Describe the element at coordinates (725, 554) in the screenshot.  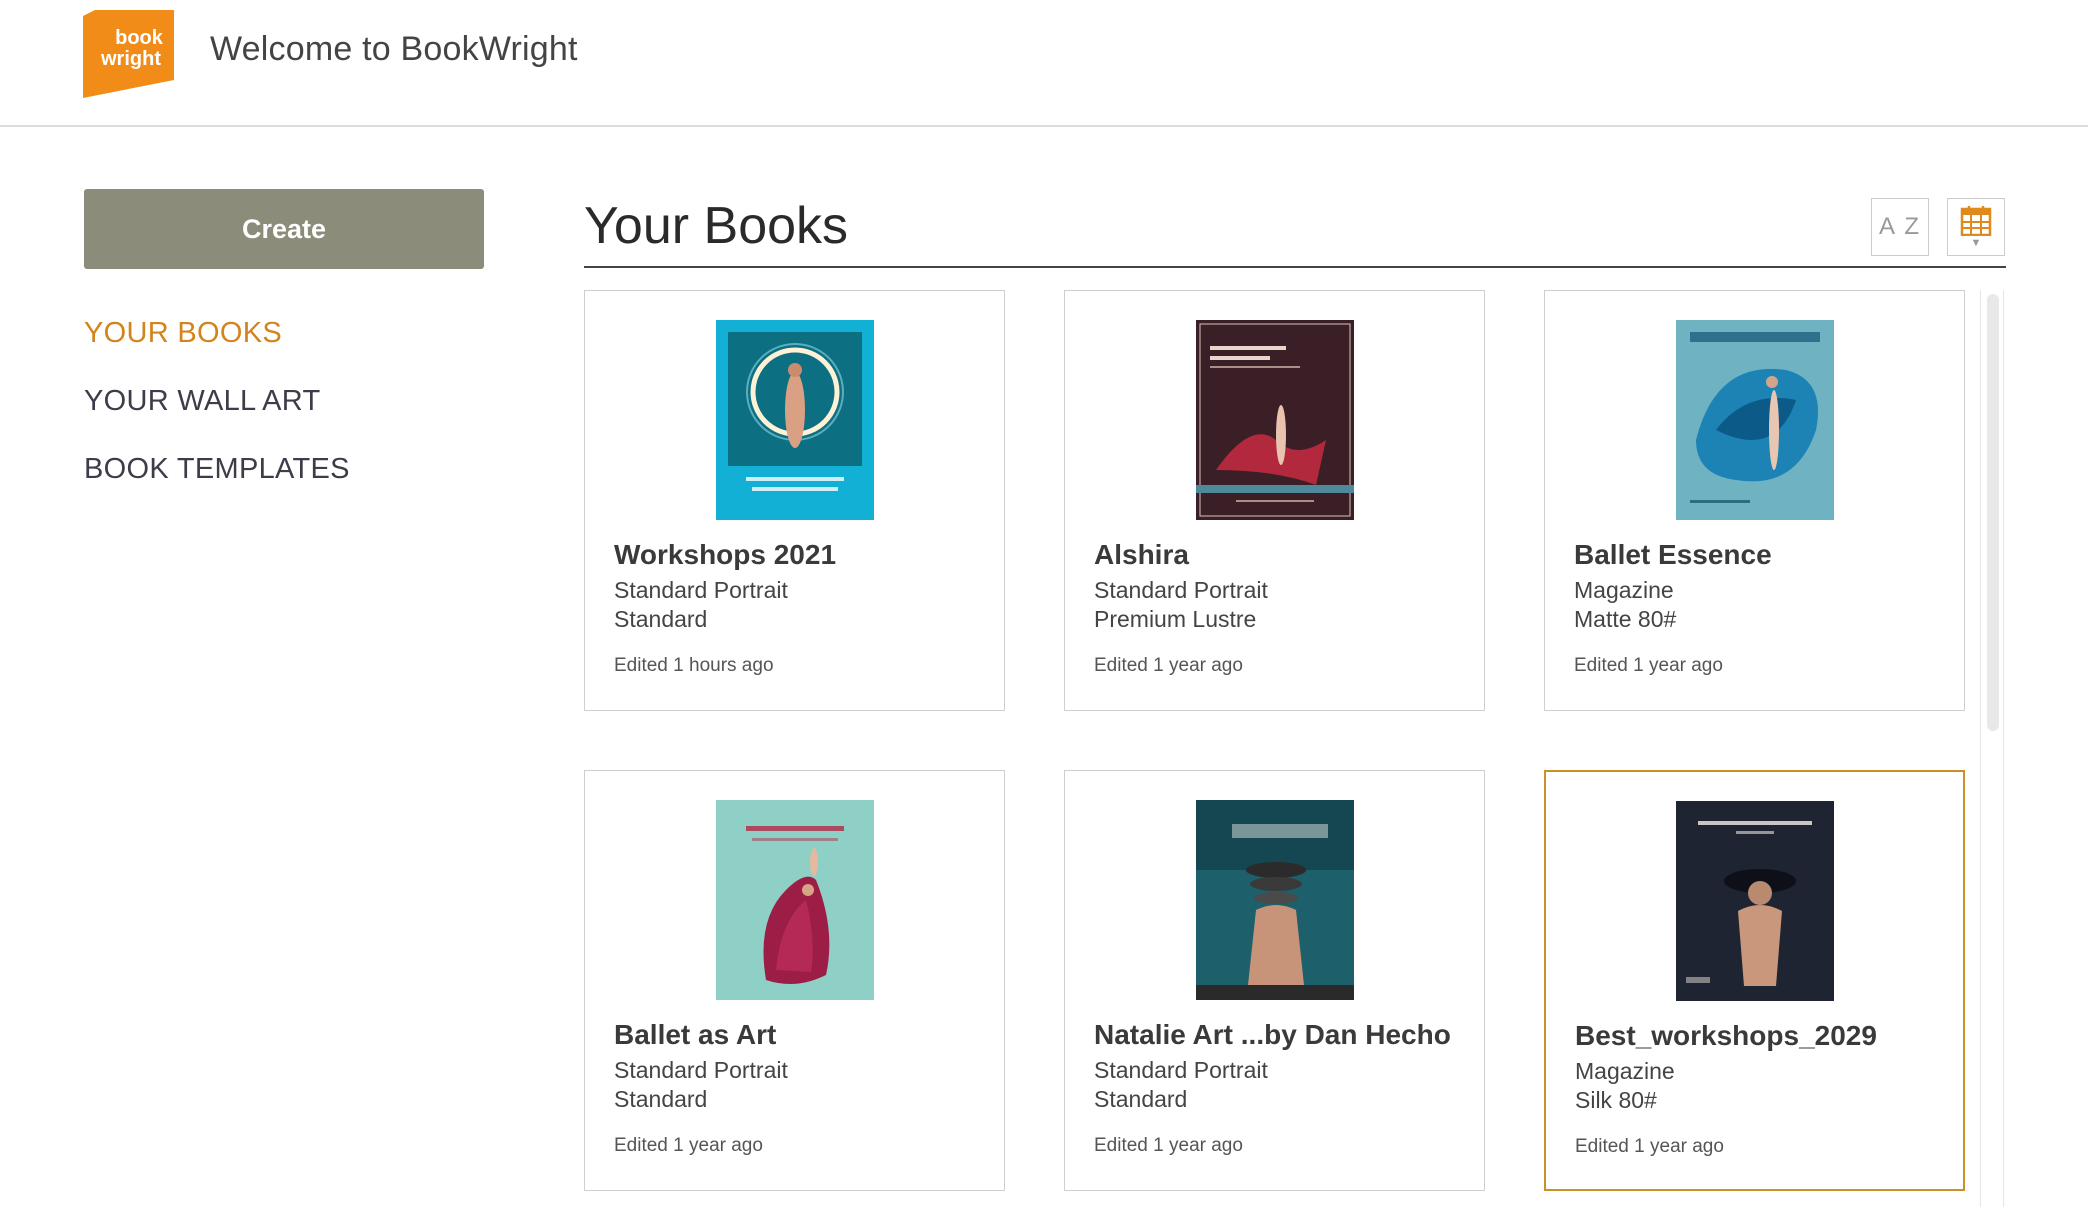
I see `book-title: Workshops 2021` at that location.